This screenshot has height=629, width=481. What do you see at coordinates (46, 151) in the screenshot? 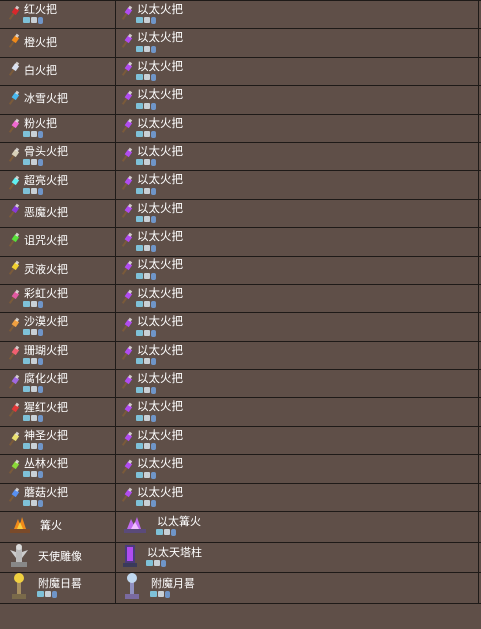
I see `item-label: 骨头火把` at bounding box center [46, 151].